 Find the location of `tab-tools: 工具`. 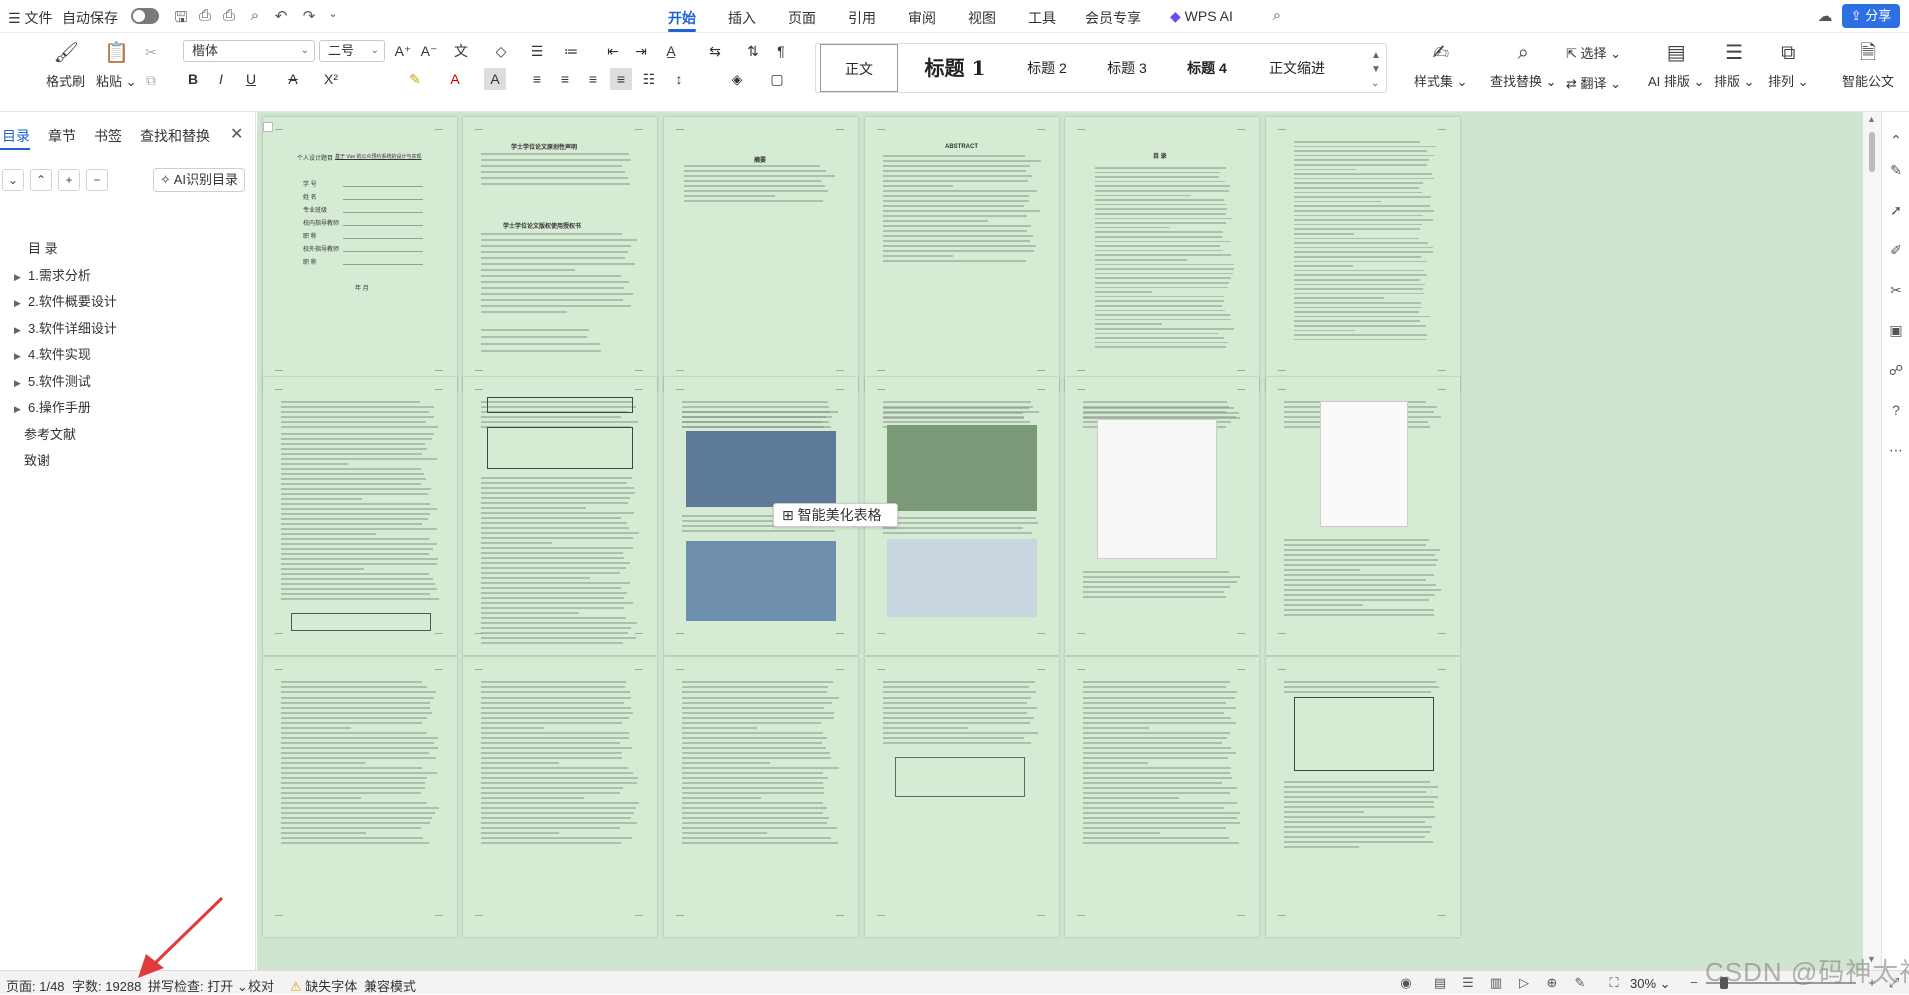

tab-tools: 工具 is located at coordinates (1042, 18).